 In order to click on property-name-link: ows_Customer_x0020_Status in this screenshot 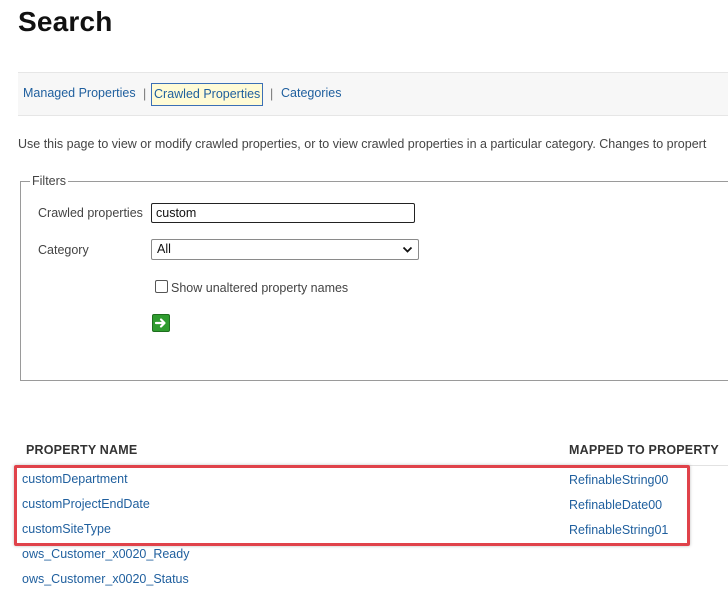, I will do `click(105, 579)`.